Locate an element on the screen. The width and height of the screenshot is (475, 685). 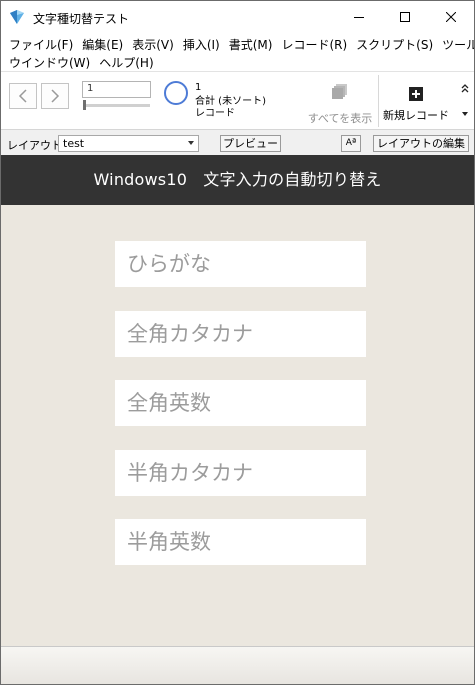
layout-bar: レイアウト: test プレビュー Aª レイアウトの編集 is located at coordinates (237, 142).